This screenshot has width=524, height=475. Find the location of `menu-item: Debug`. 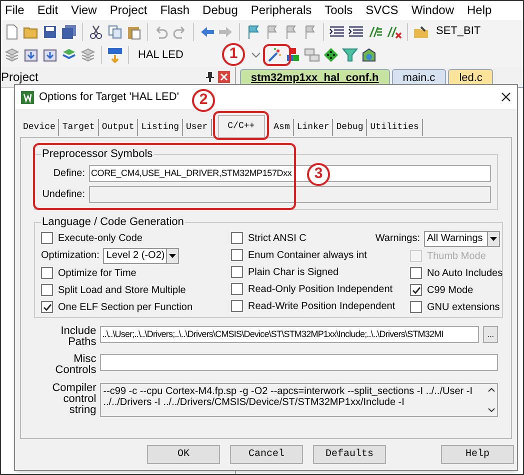

menu-item: Debug is located at coordinates (220, 10).